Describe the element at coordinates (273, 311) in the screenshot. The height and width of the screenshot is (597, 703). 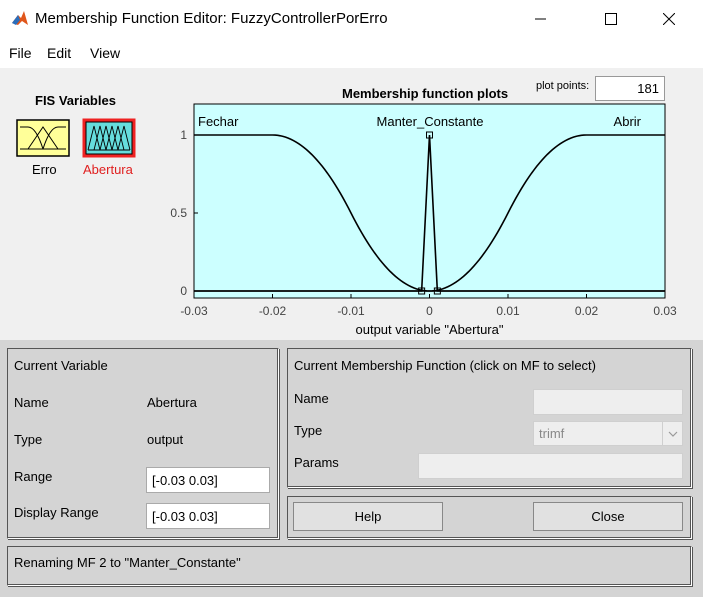
I see `x-tick-label: -0.02` at that location.